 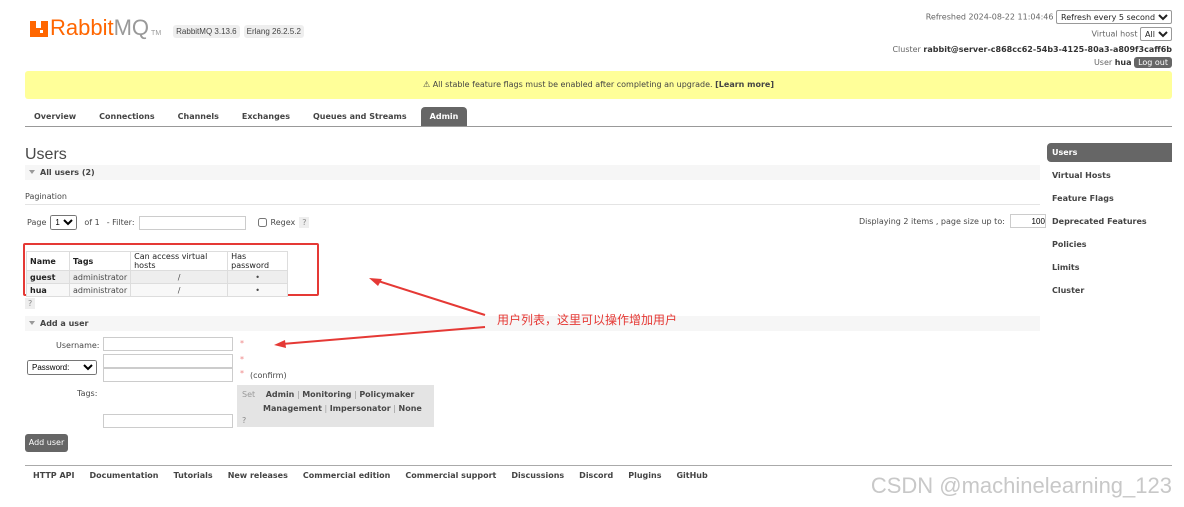 I want to click on watermark: CSDN @machinelearning_123, so click(x=1021, y=485).